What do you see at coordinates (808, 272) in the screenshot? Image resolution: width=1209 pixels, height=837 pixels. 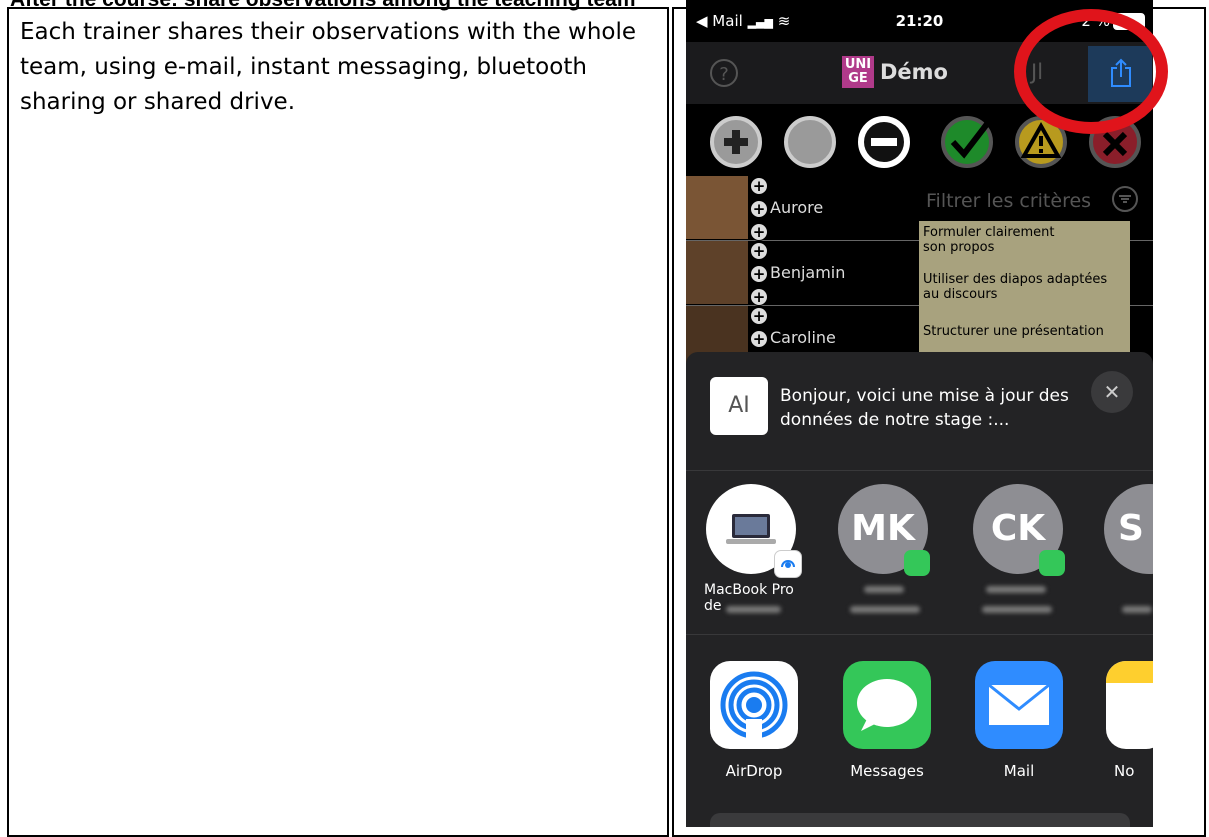 I see `student-name: Benjamin` at bounding box center [808, 272].